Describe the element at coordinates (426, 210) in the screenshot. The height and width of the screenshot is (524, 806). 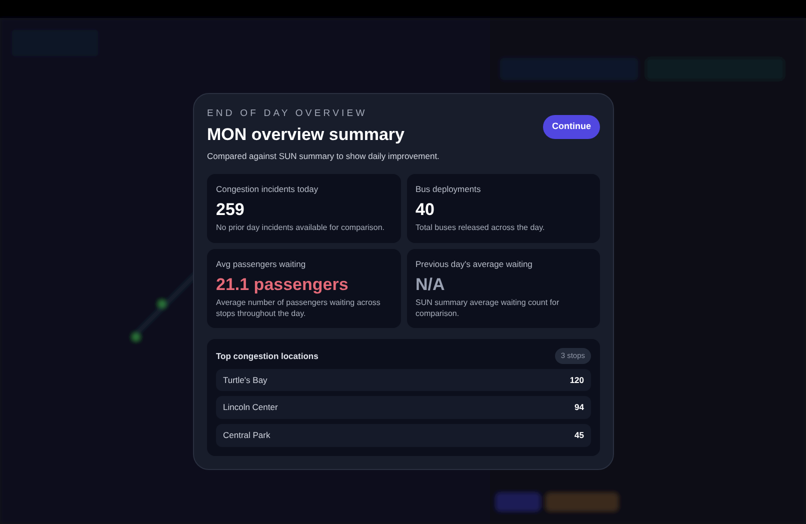
I see `stat-value: 40` at that location.